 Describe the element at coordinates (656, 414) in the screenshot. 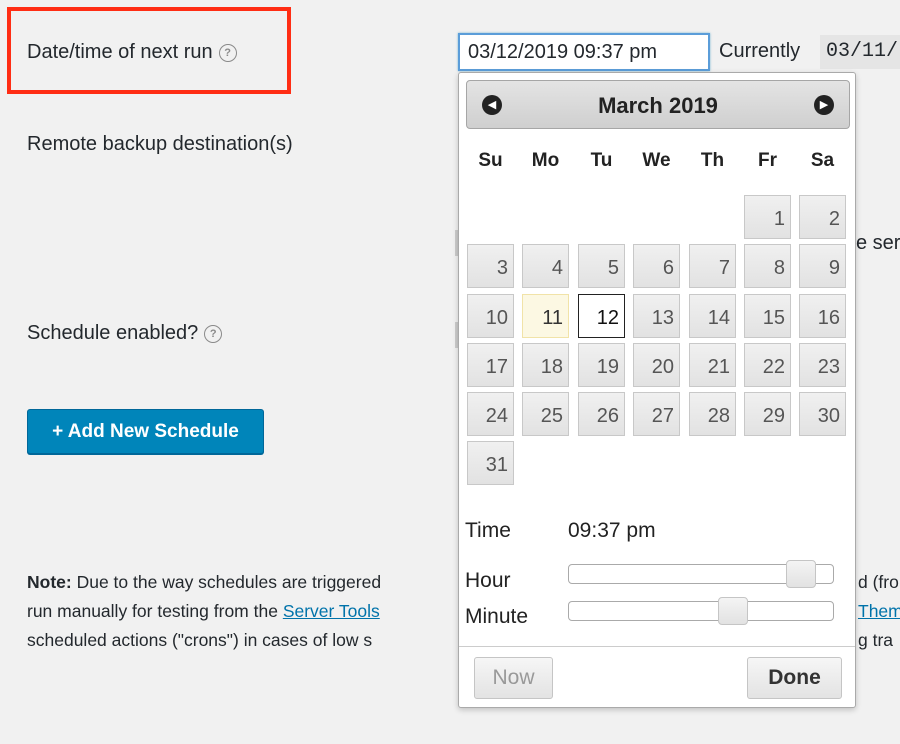

I see `calendar-day: 27` at that location.